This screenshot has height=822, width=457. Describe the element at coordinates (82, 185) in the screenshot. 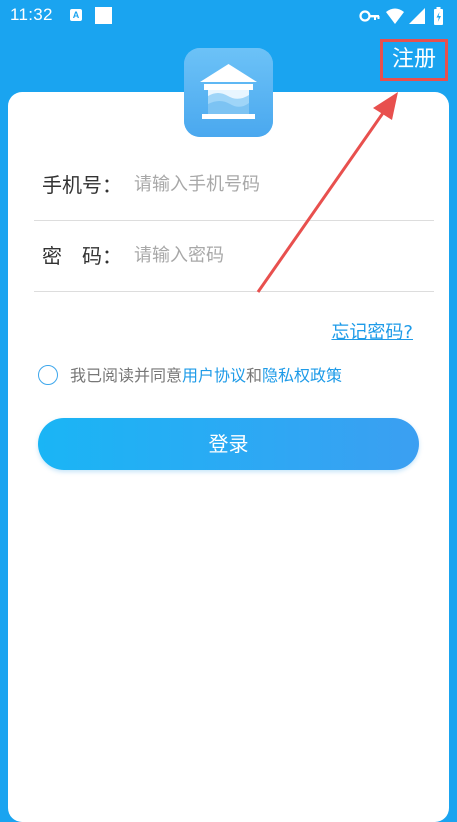

I see `phone-label: 手机号：` at that location.